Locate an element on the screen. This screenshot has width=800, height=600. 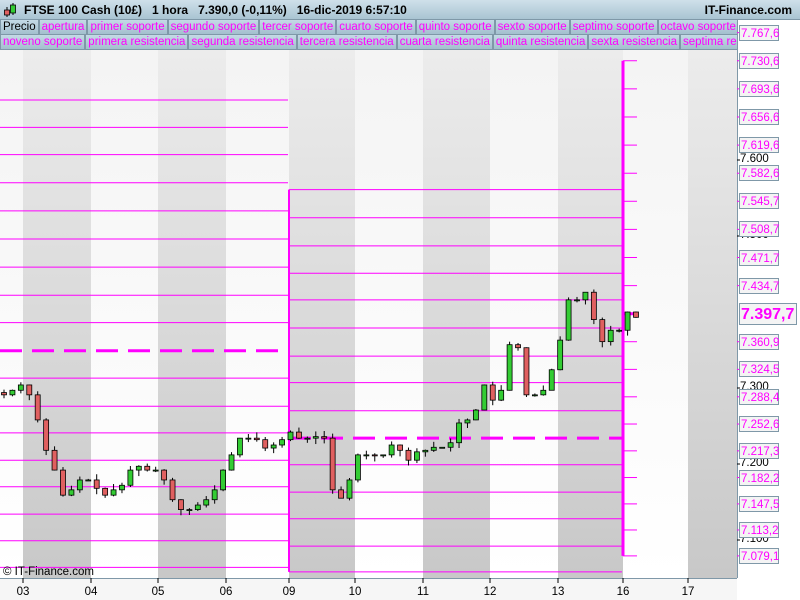
support-level-label: 7.079,1 is located at coordinates (759, 555).